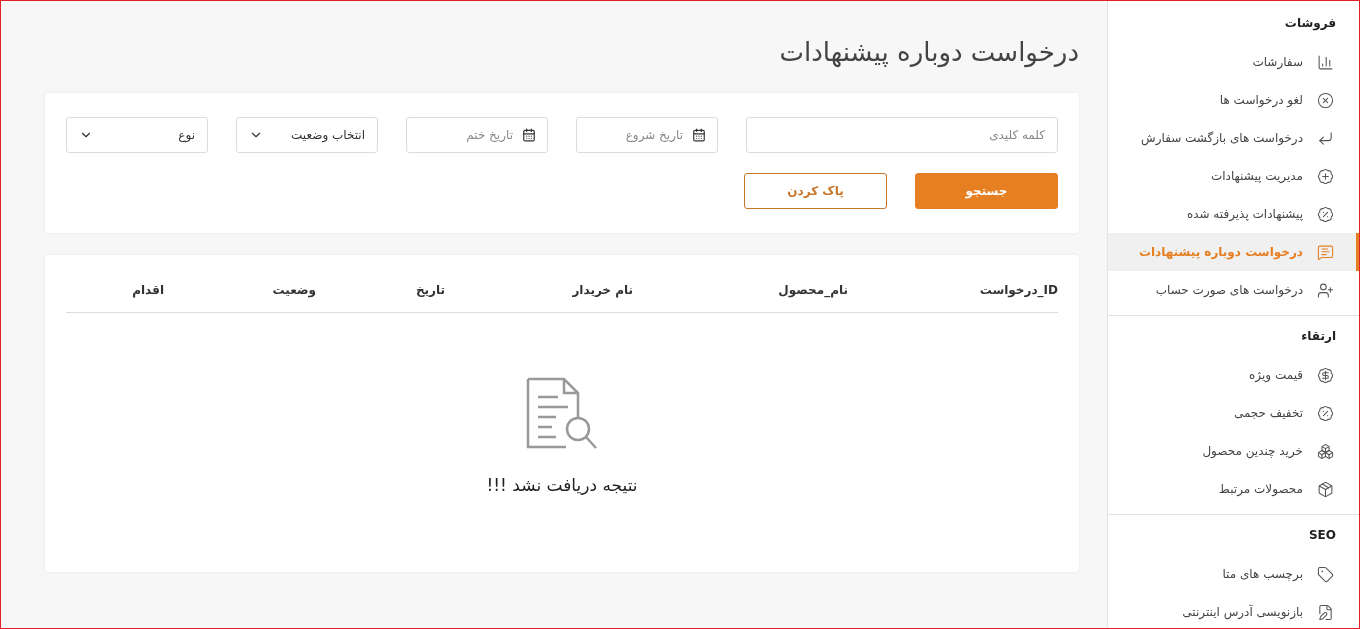 This screenshot has width=1360, height=629. Describe the element at coordinates (647, 135) in the screenshot. I see `start-date-field: تاریخ شروع` at that location.